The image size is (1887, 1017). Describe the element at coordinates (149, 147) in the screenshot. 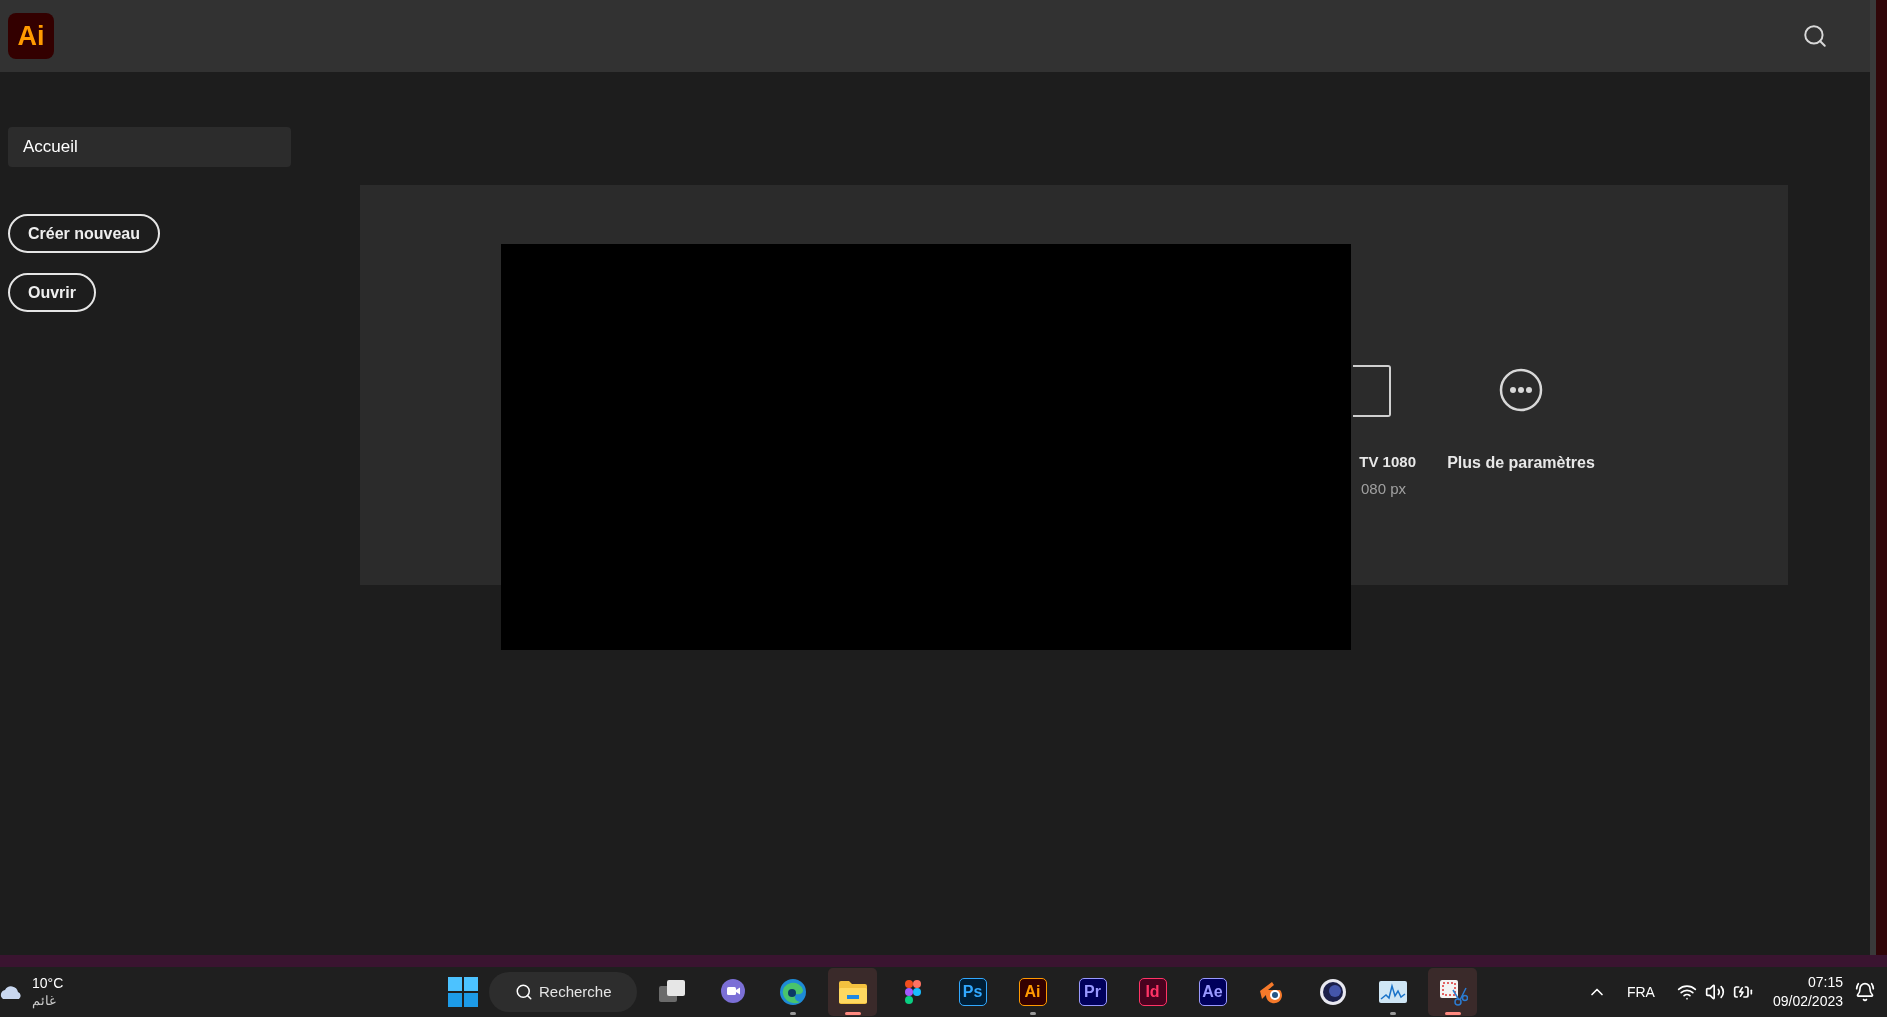

I see `sidebar-item: Accueil` at that location.